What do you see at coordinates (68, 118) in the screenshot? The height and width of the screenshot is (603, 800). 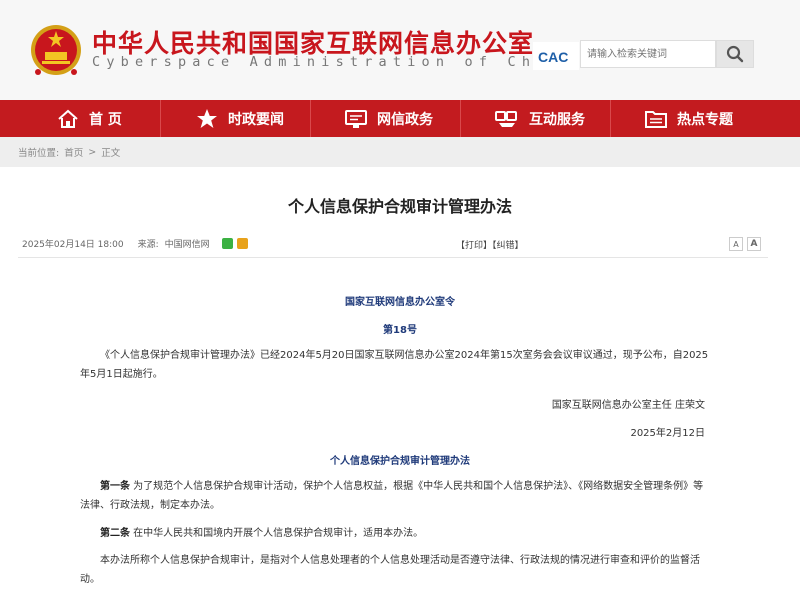 I see `home-icon` at bounding box center [68, 118].